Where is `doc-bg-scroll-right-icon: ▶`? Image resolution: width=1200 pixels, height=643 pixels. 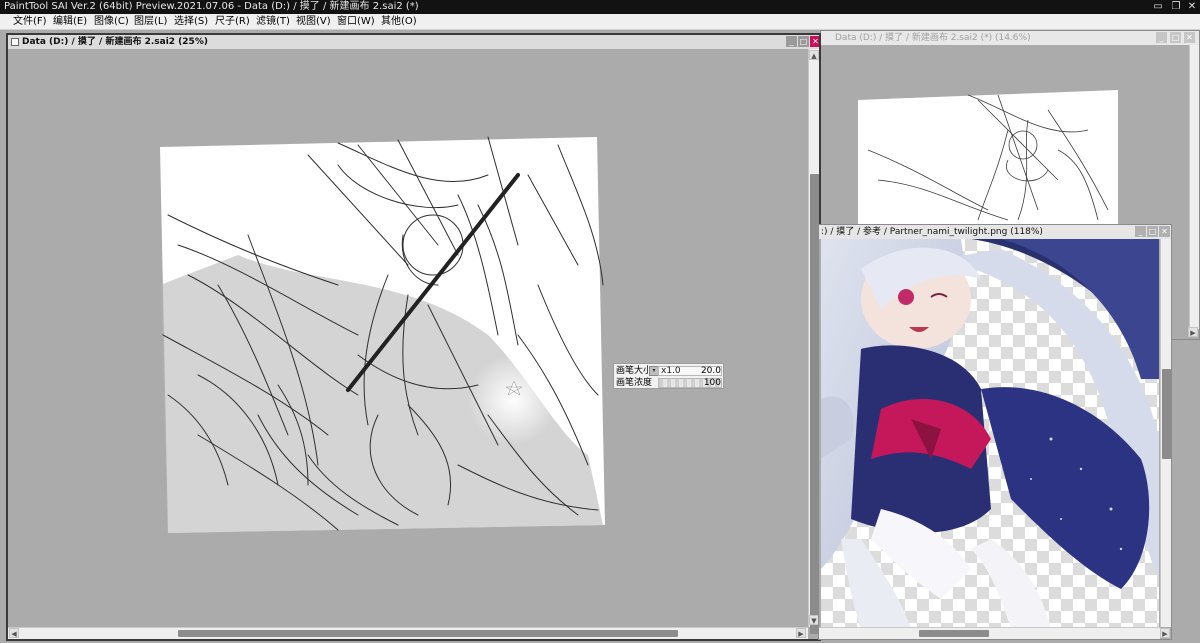
doc-bg-scroll-right-icon: ▶ is located at coordinates (1193, 332).